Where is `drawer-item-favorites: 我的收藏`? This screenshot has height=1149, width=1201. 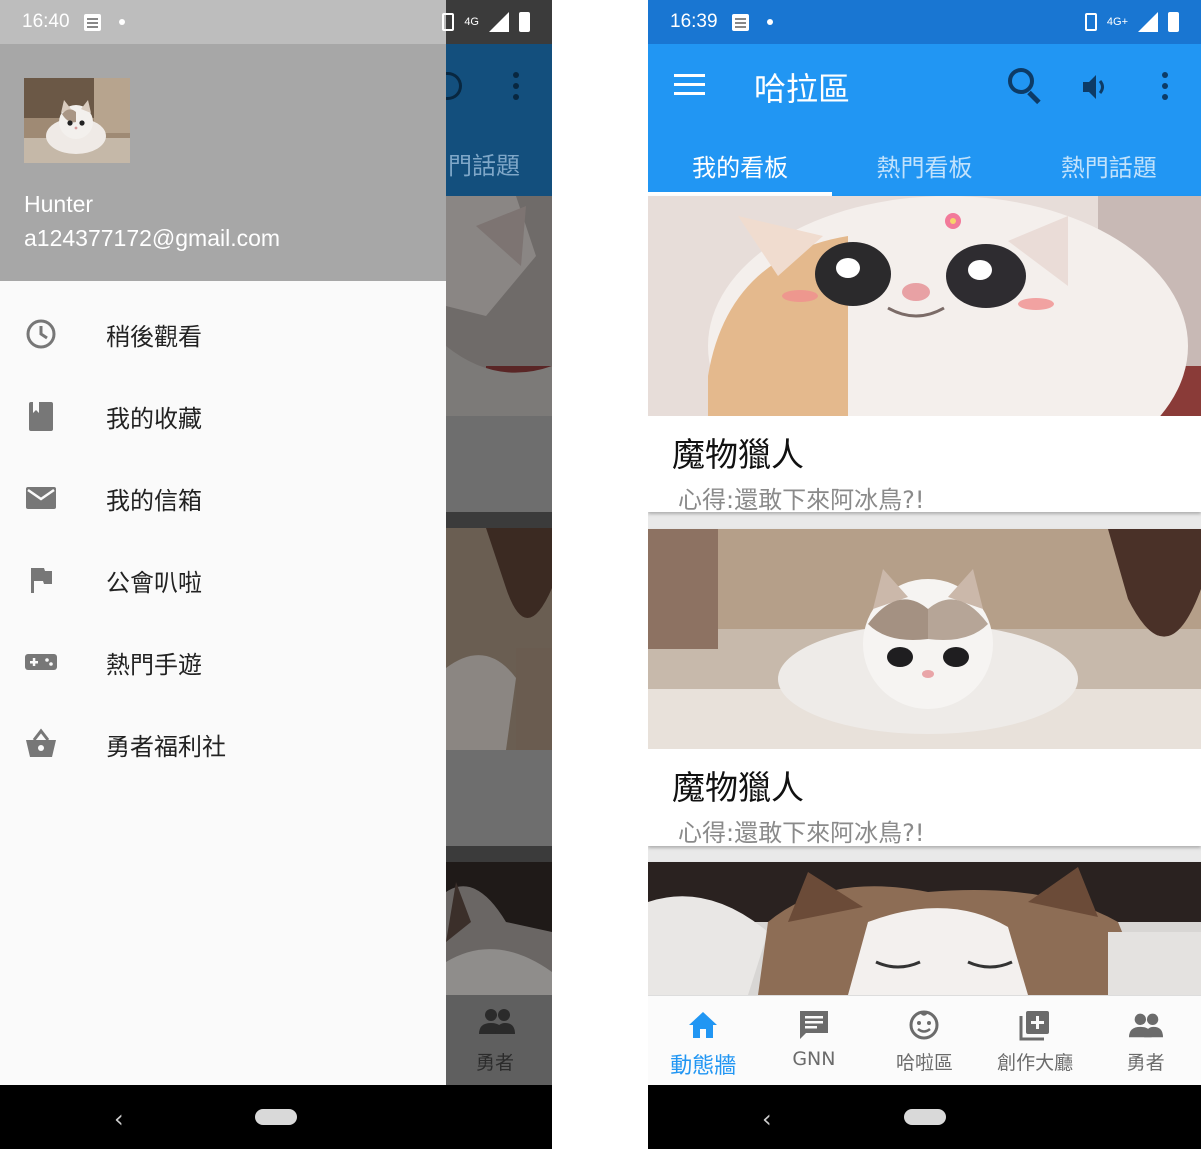 drawer-item-favorites: 我的收藏 is located at coordinates (223, 416).